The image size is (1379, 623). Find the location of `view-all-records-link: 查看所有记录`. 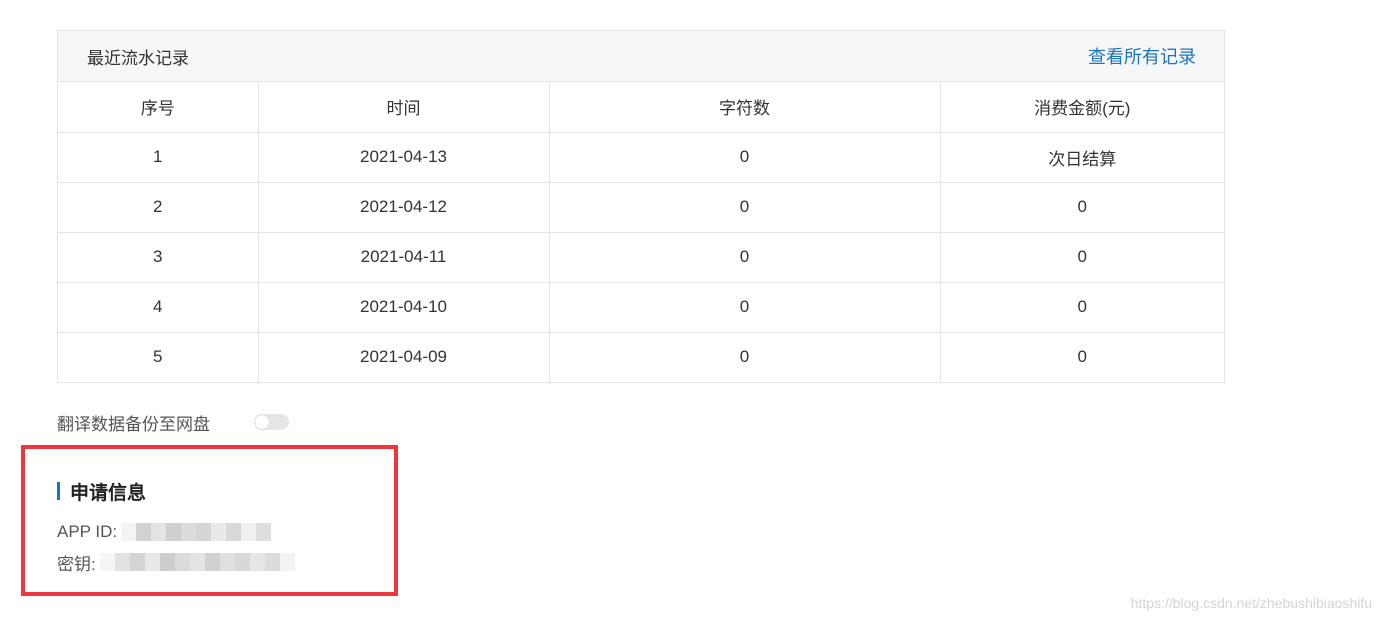

view-all-records-link: 查看所有记录 is located at coordinates (1142, 56).